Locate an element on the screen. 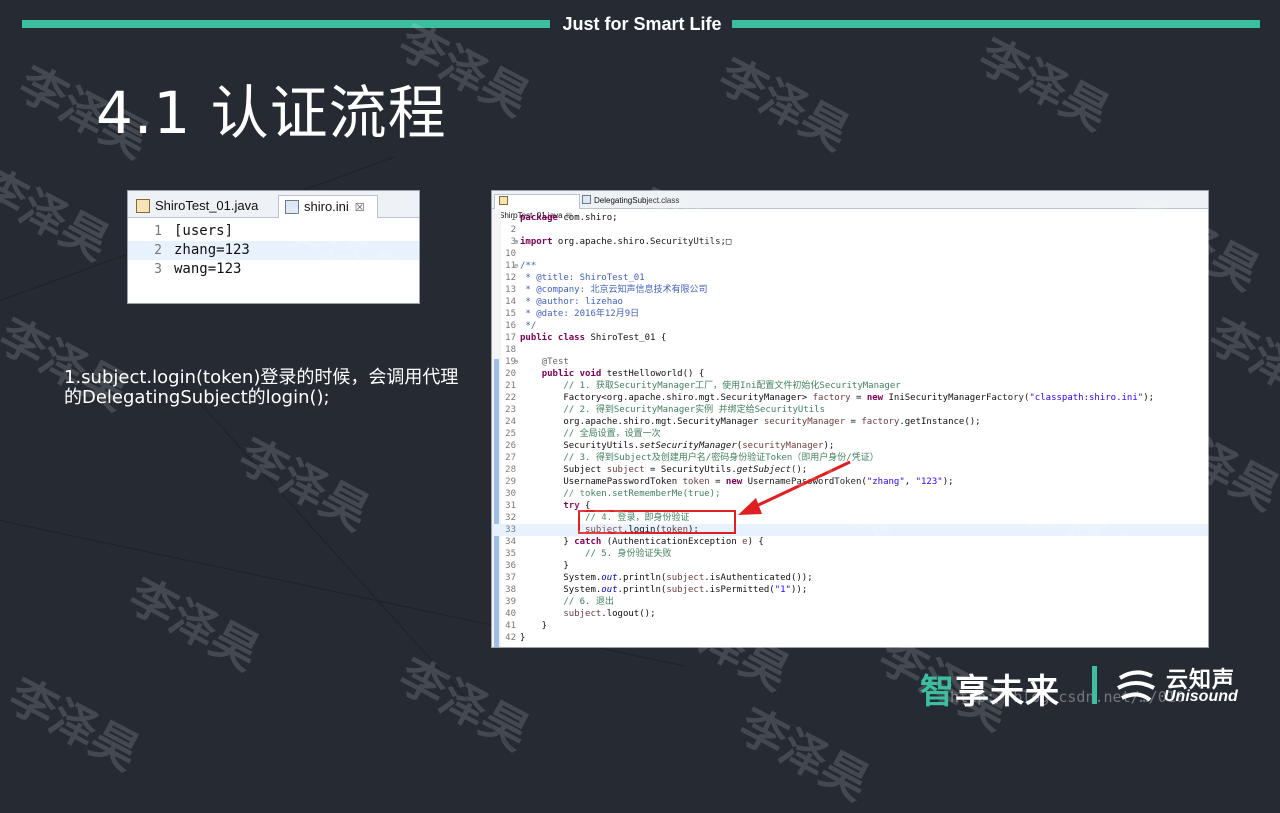  line-number: 10 is located at coordinates (510, 254).